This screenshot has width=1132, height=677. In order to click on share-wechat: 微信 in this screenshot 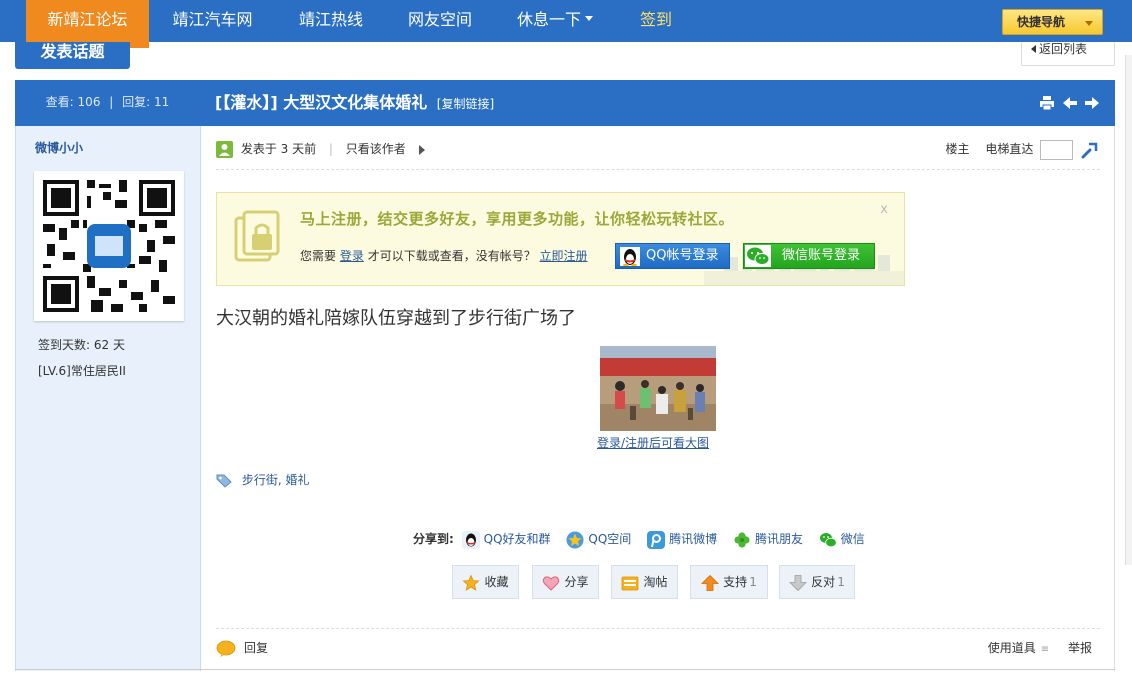, I will do `click(842, 539)`.